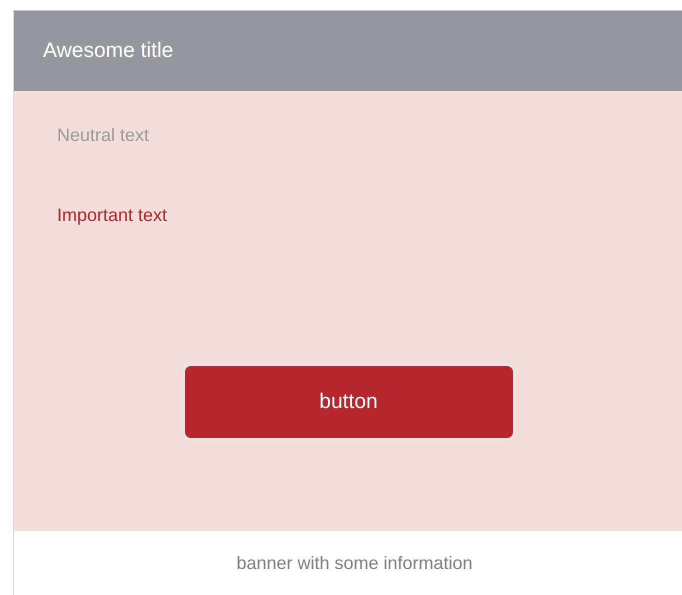  Describe the element at coordinates (103, 135) in the screenshot. I see `neutral-text: Neutral text` at that location.